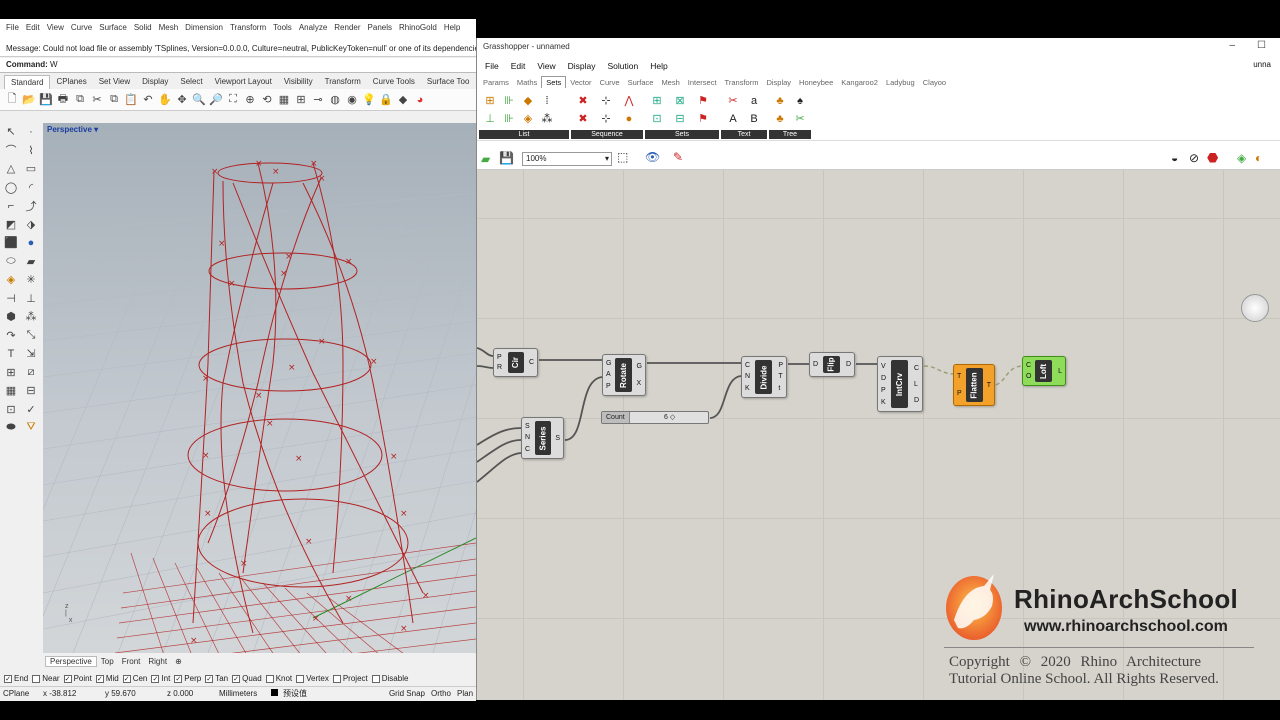 This screenshot has width=1280, height=720. Describe the element at coordinates (485, 352) in the screenshot. I see `wire-to-circle-p` at that location.